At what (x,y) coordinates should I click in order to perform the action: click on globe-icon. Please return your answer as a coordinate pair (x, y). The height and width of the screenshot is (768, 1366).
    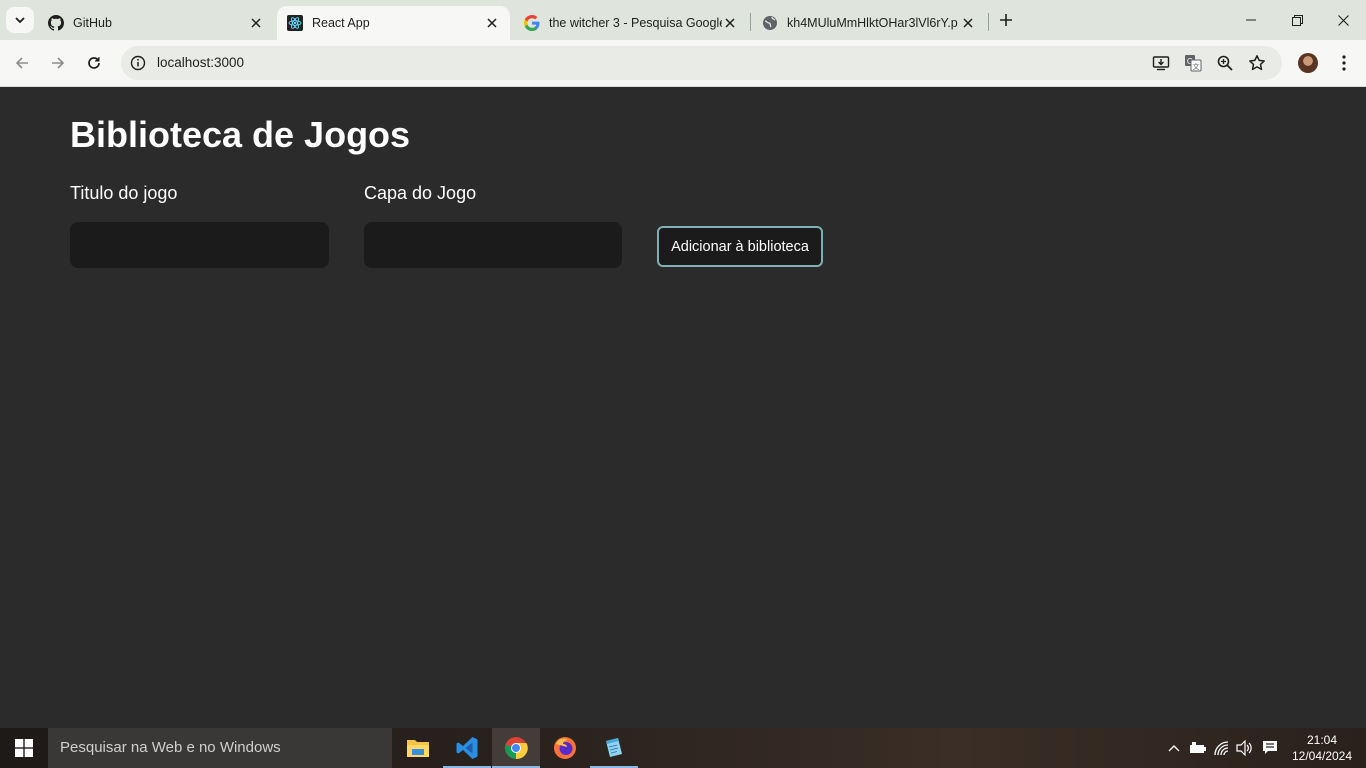
    Looking at the image, I should click on (770, 23).